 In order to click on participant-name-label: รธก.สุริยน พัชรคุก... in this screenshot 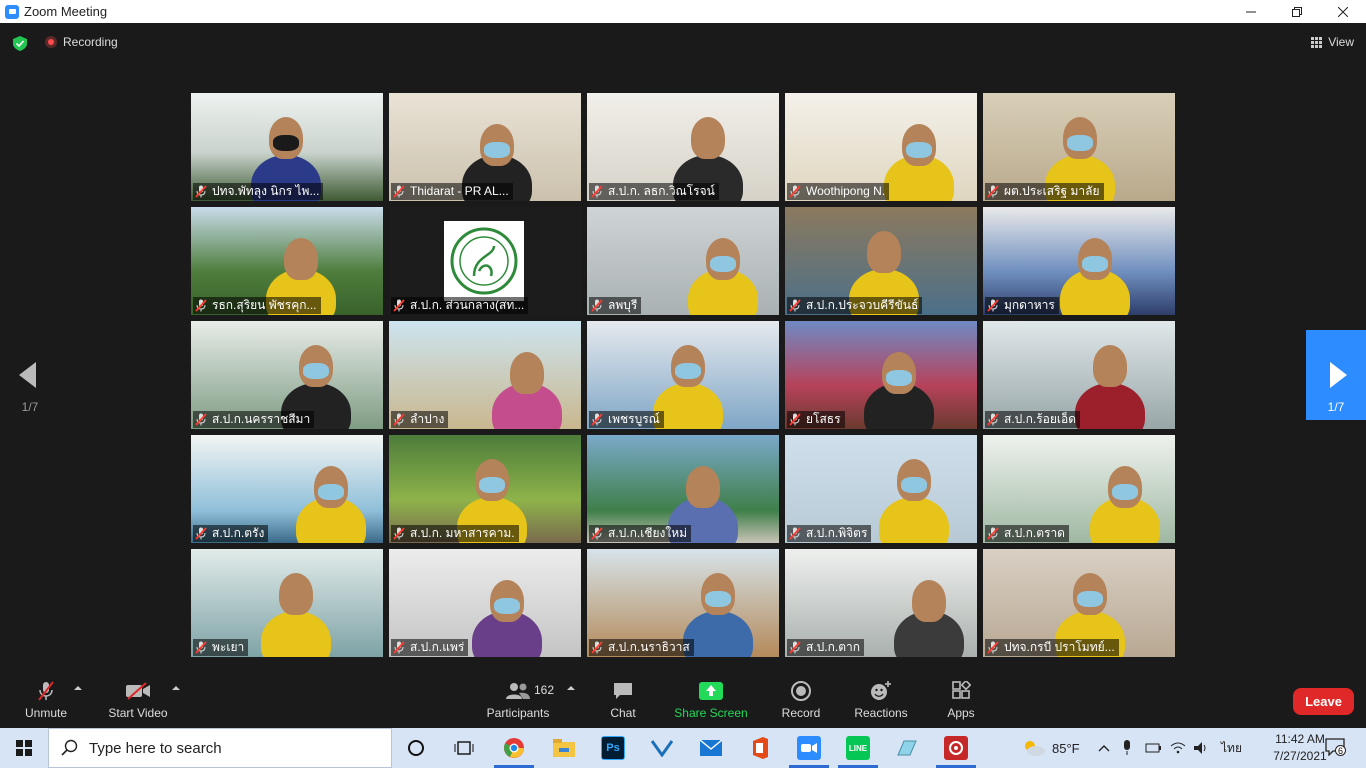, I will do `click(257, 305)`.